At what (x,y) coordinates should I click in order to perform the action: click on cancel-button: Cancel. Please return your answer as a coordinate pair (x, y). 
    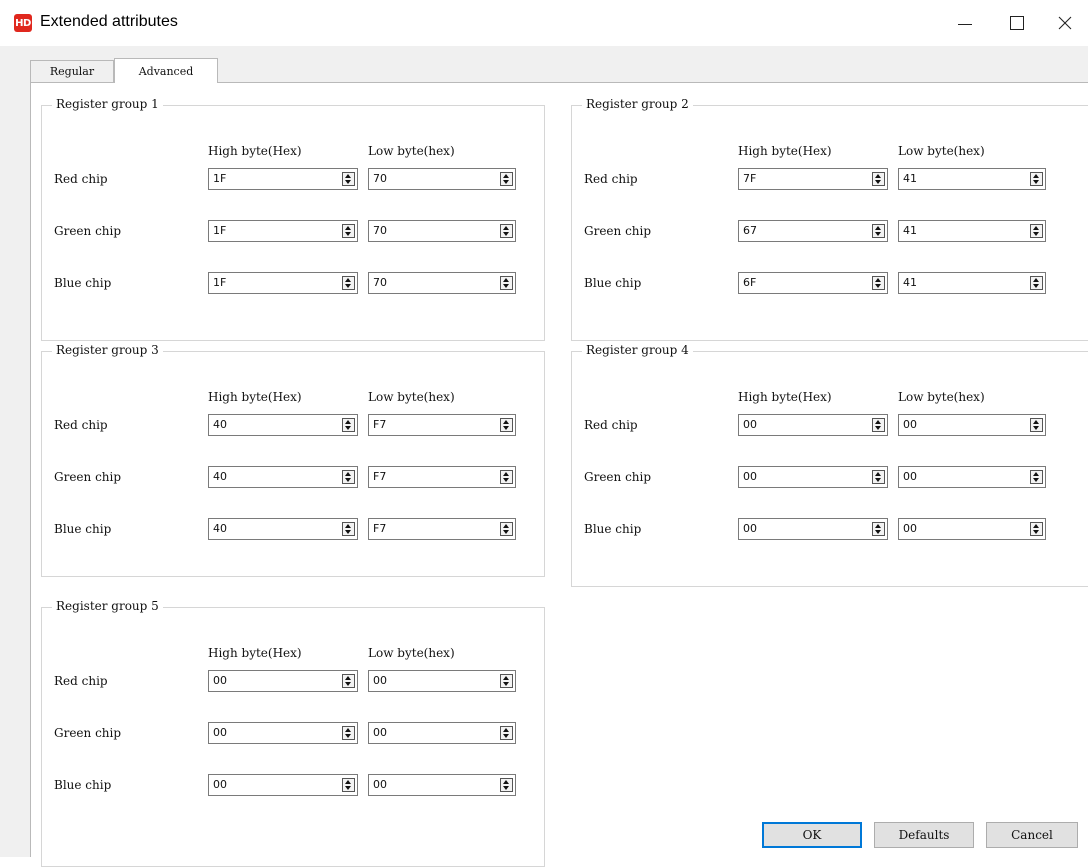
    Looking at the image, I should click on (1032, 835).